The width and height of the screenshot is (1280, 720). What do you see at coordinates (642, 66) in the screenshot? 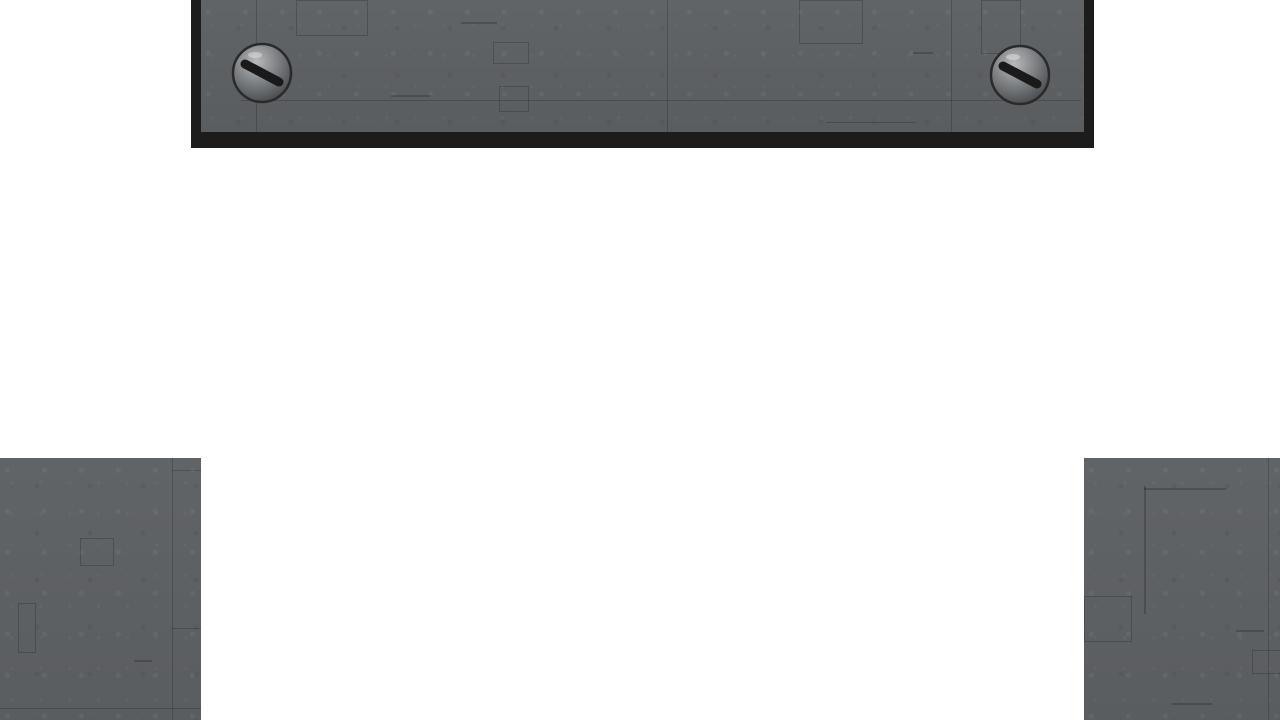
I see `top-panel-surface` at bounding box center [642, 66].